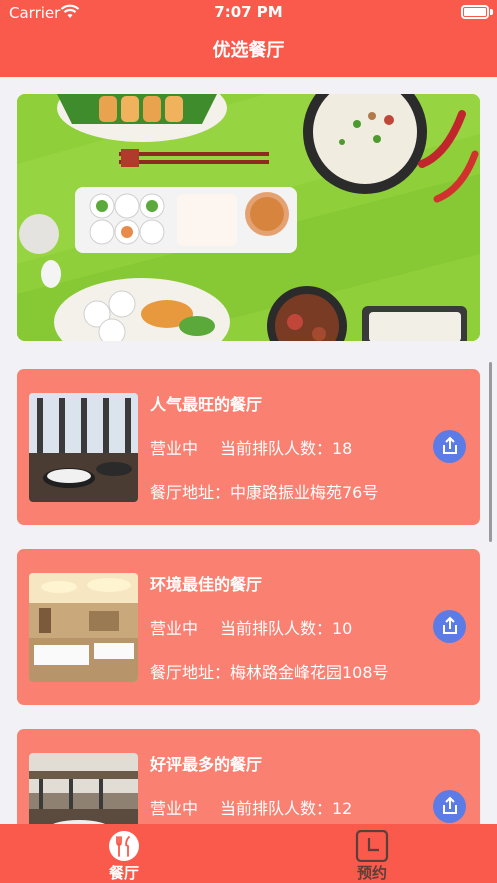  Describe the element at coordinates (286, 628) in the screenshot. I see `queue-count: 当前排队人数：10` at that location.